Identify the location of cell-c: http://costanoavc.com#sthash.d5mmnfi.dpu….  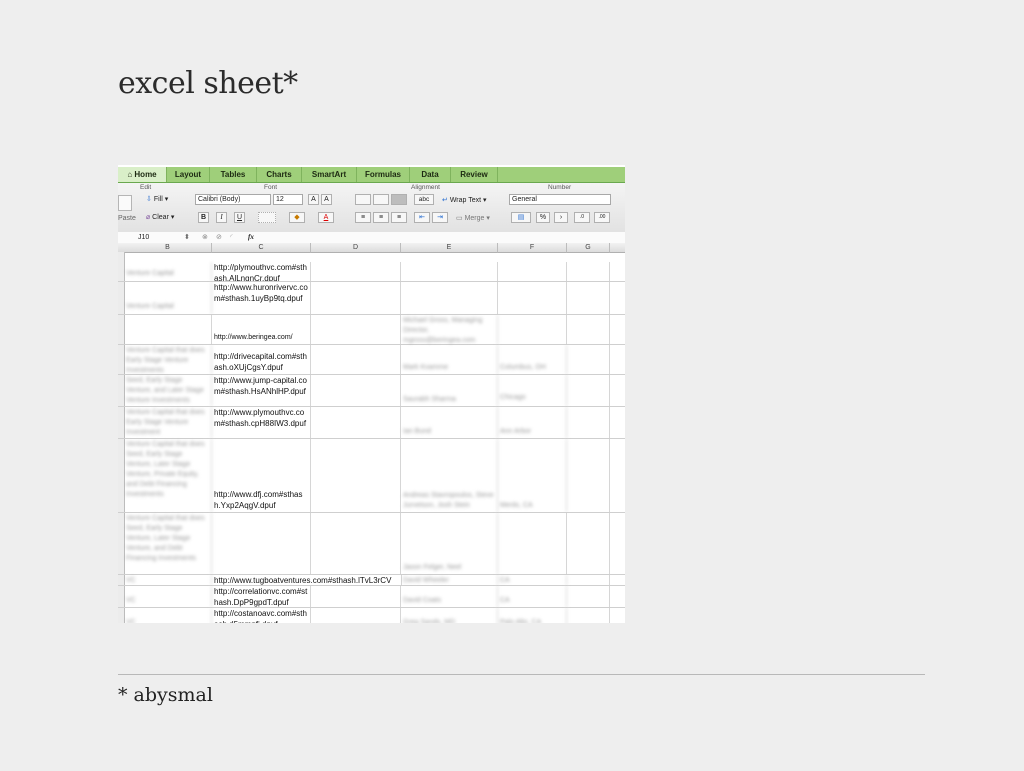
(261, 615).